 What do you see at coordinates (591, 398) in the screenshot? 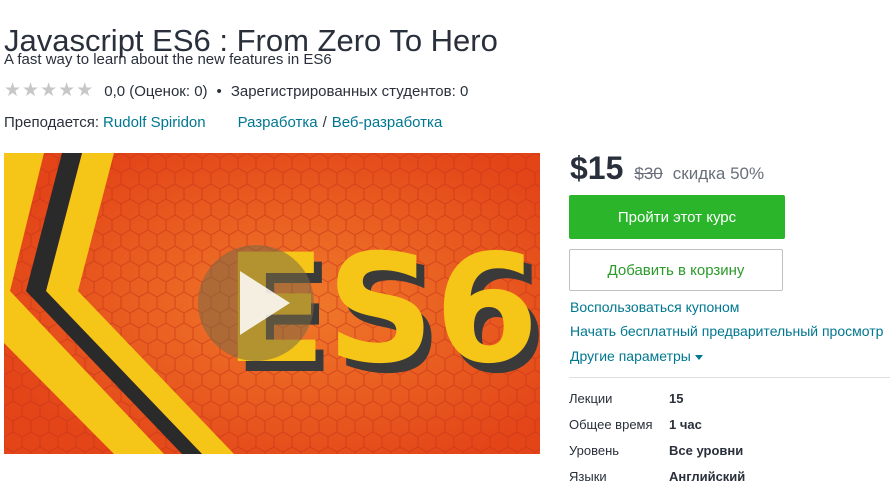
I see `lectures-label: Лекции` at bounding box center [591, 398].